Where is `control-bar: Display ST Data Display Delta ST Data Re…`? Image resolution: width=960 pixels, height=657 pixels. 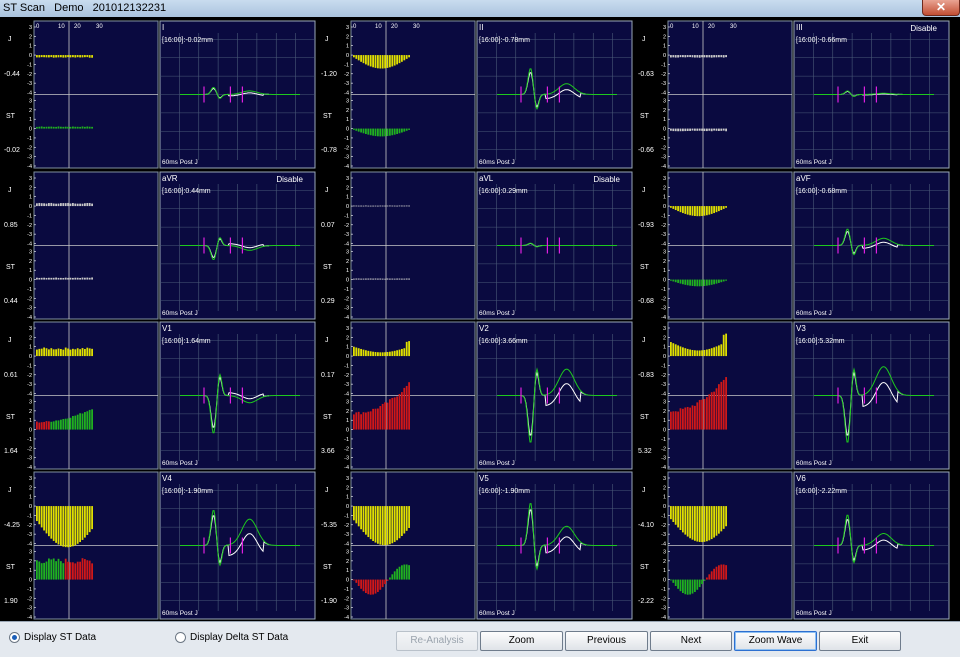 control-bar: Display ST Data Display Delta ST Data Re… is located at coordinates (480, 639).